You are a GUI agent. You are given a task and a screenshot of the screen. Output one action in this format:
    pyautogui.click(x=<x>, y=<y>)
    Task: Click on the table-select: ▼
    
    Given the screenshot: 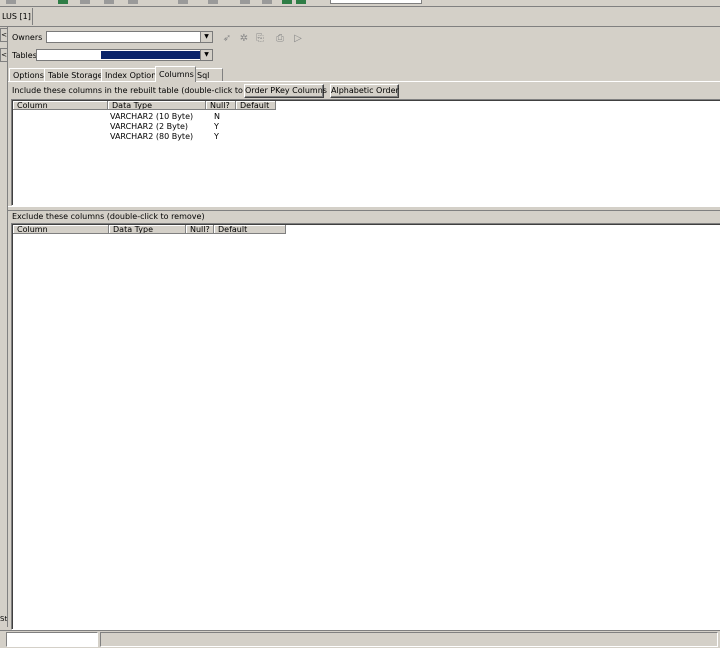 What is the action you would take?
    pyautogui.click(x=124, y=55)
    